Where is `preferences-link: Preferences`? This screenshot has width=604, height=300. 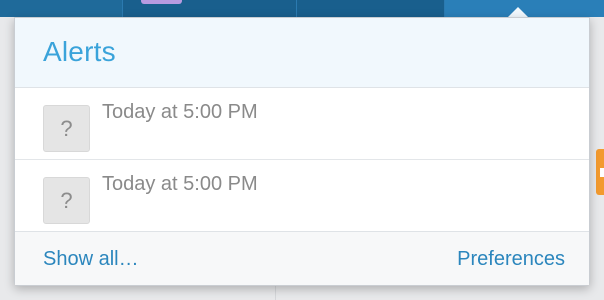
preferences-link: Preferences is located at coordinates (511, 259).